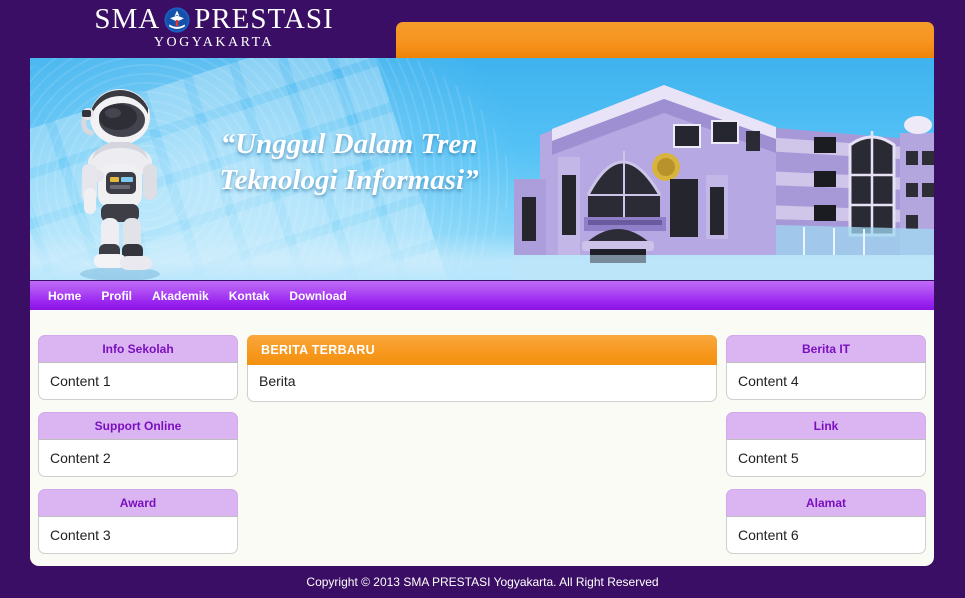 Image resolution: width=965 pixels, height=598 pixels. Describe the element at coordinates (482, 383) in the screenshot. I see `panel-berita-terbaru-content: Berita` at that location.